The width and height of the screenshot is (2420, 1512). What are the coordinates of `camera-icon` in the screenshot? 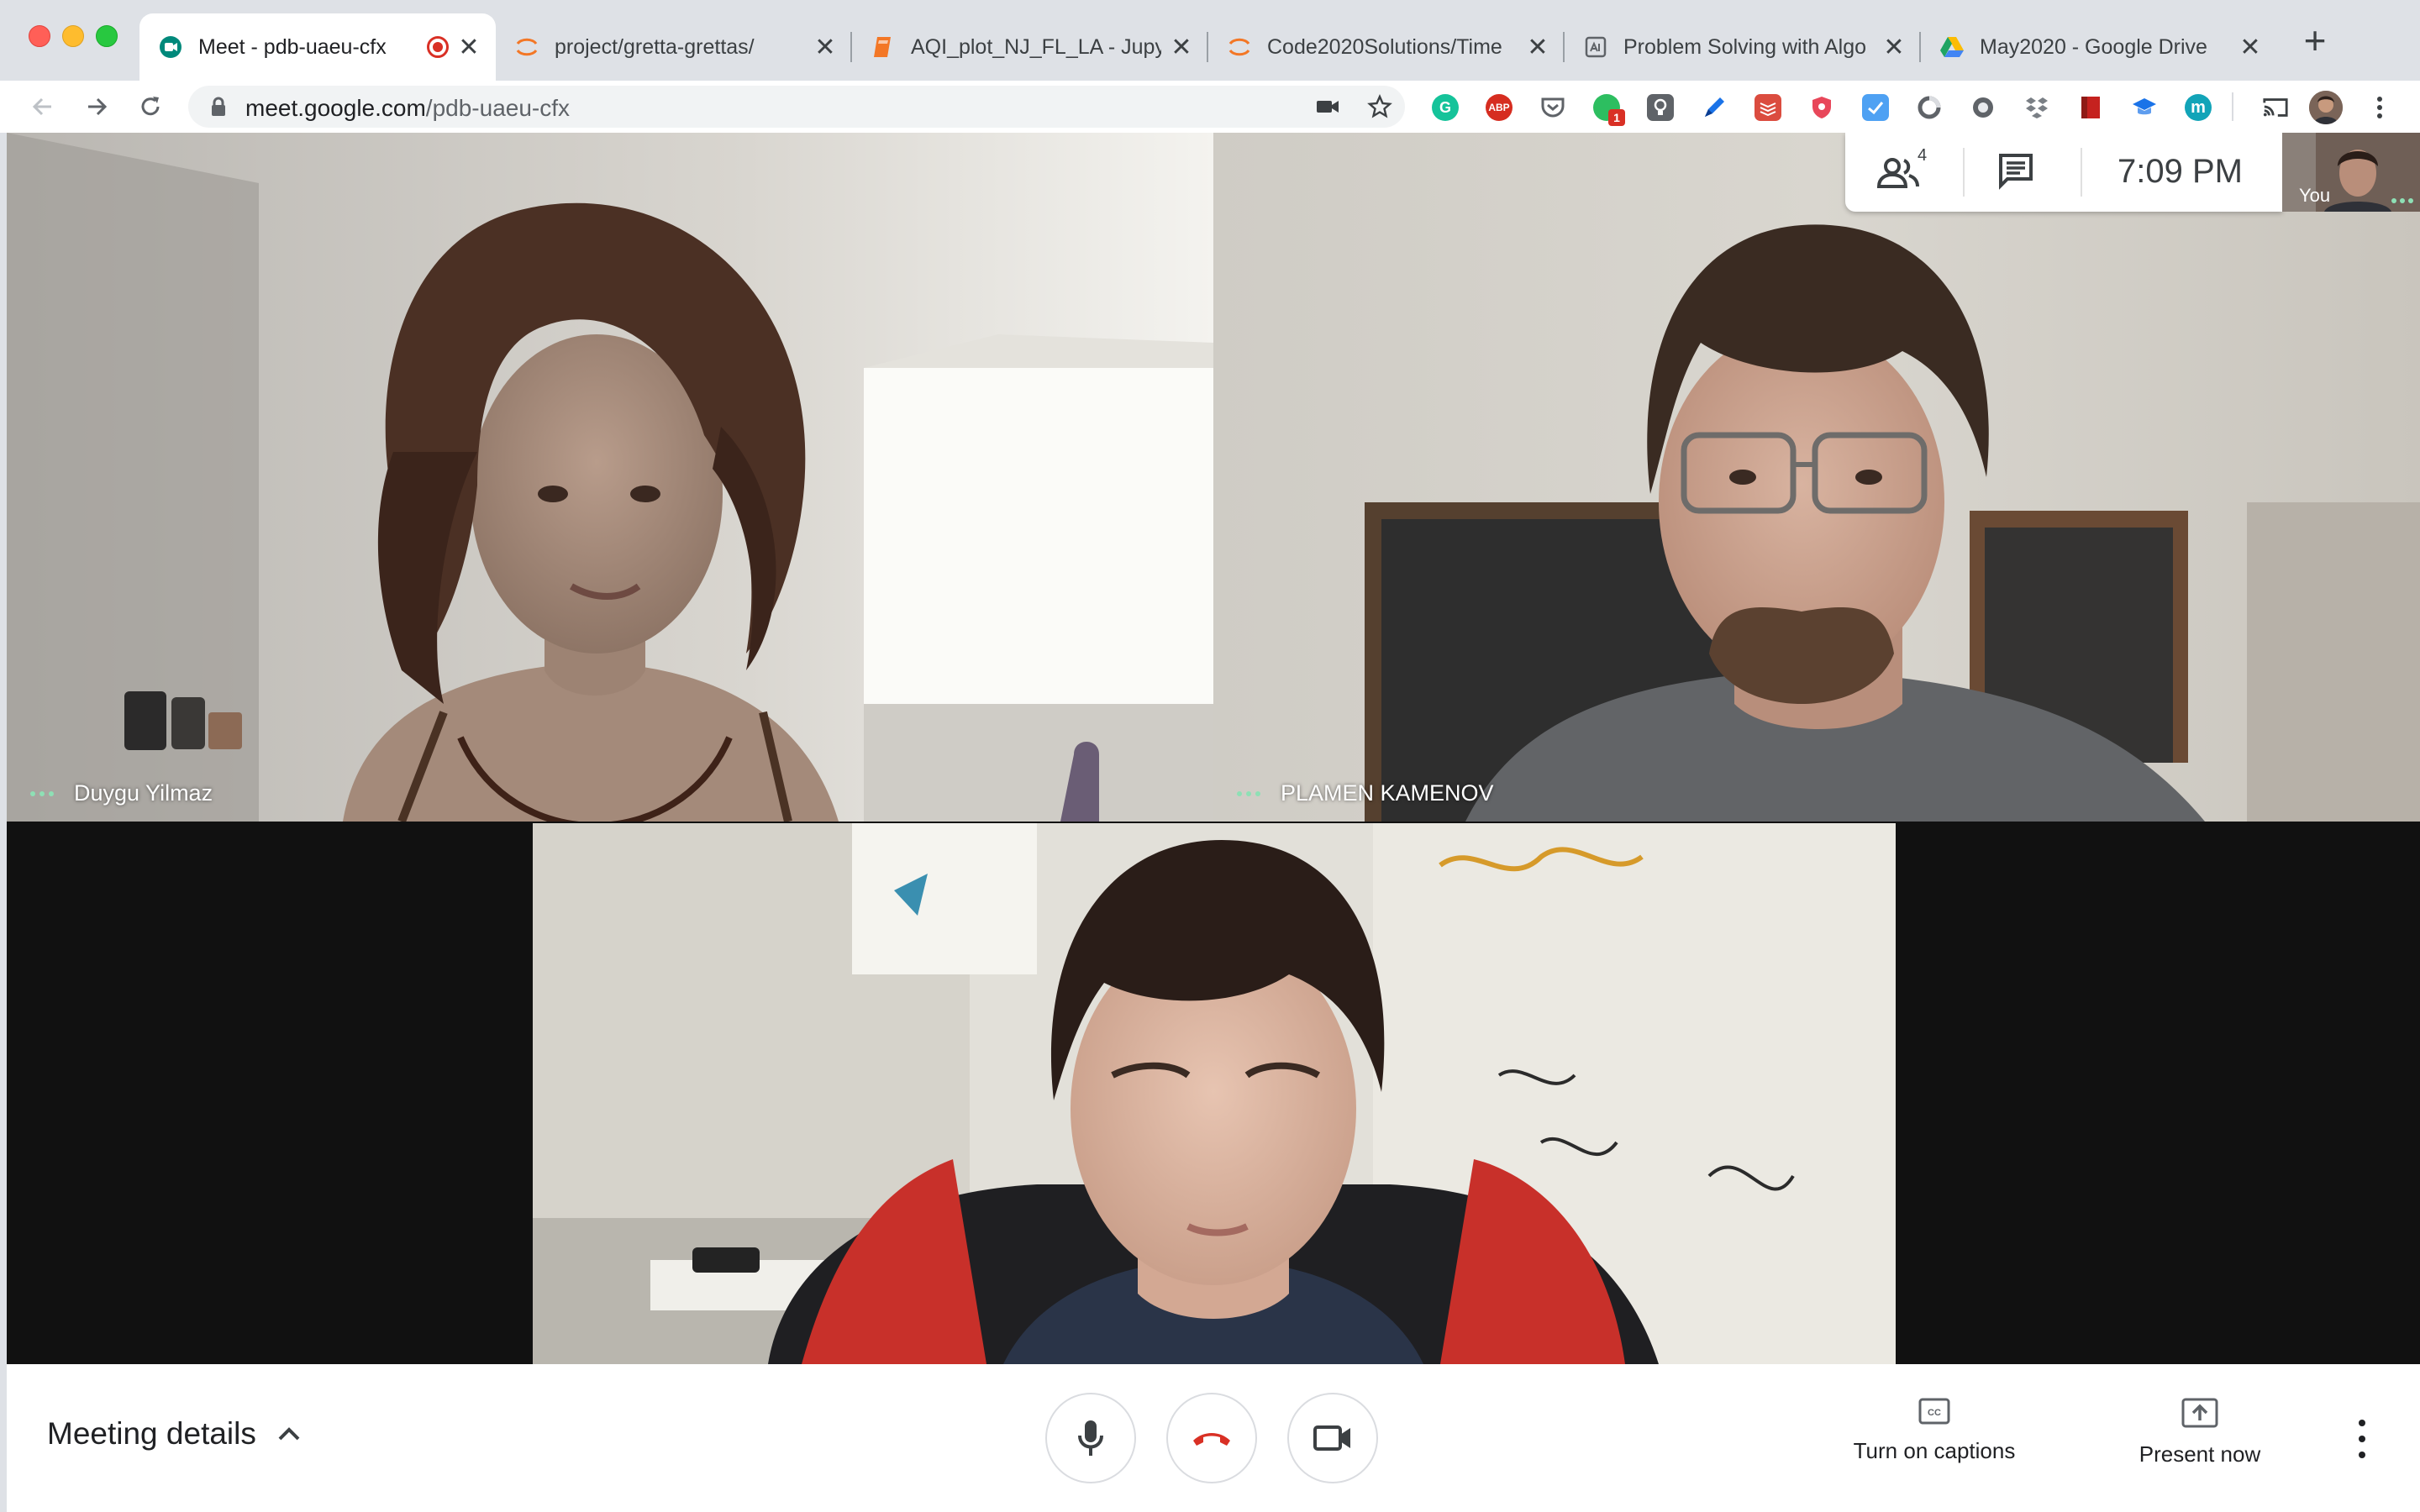 It's located at (1327, 106).